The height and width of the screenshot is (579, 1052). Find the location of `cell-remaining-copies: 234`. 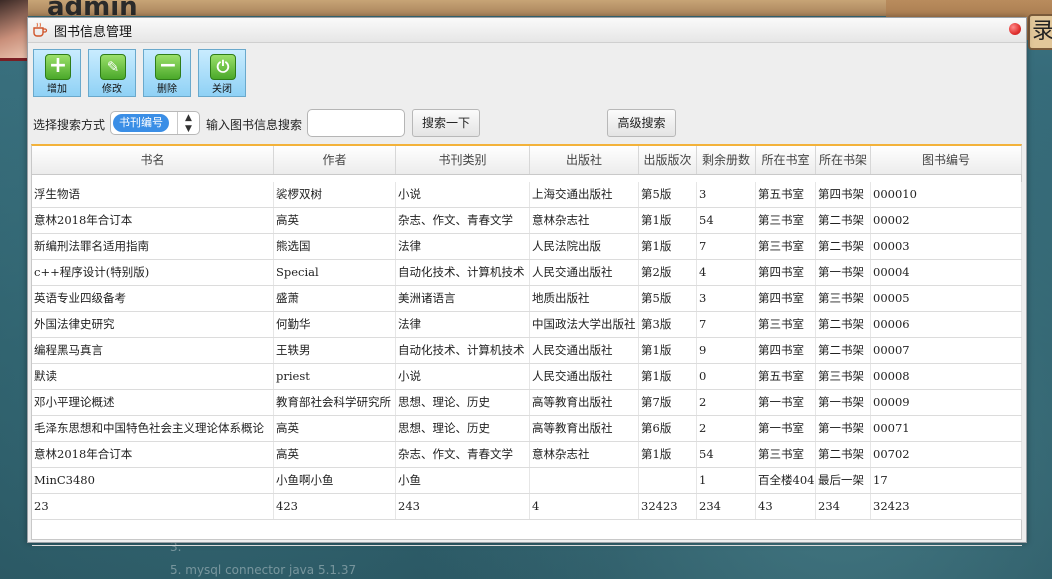

cell-remaining-copies: 234 is located at coordinates (726, 506).